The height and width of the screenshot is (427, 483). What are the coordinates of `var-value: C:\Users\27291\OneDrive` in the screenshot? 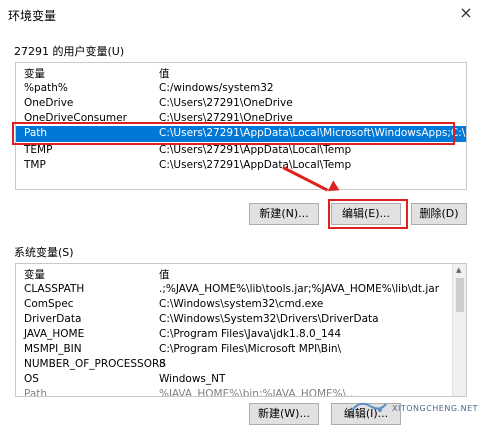 It's located at (226, 103).